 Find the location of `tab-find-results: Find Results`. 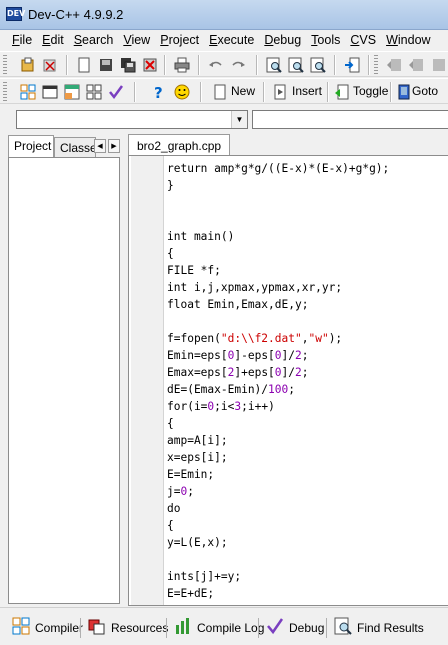

tab-find-results: Find Results is located at coordinates (377, 627).